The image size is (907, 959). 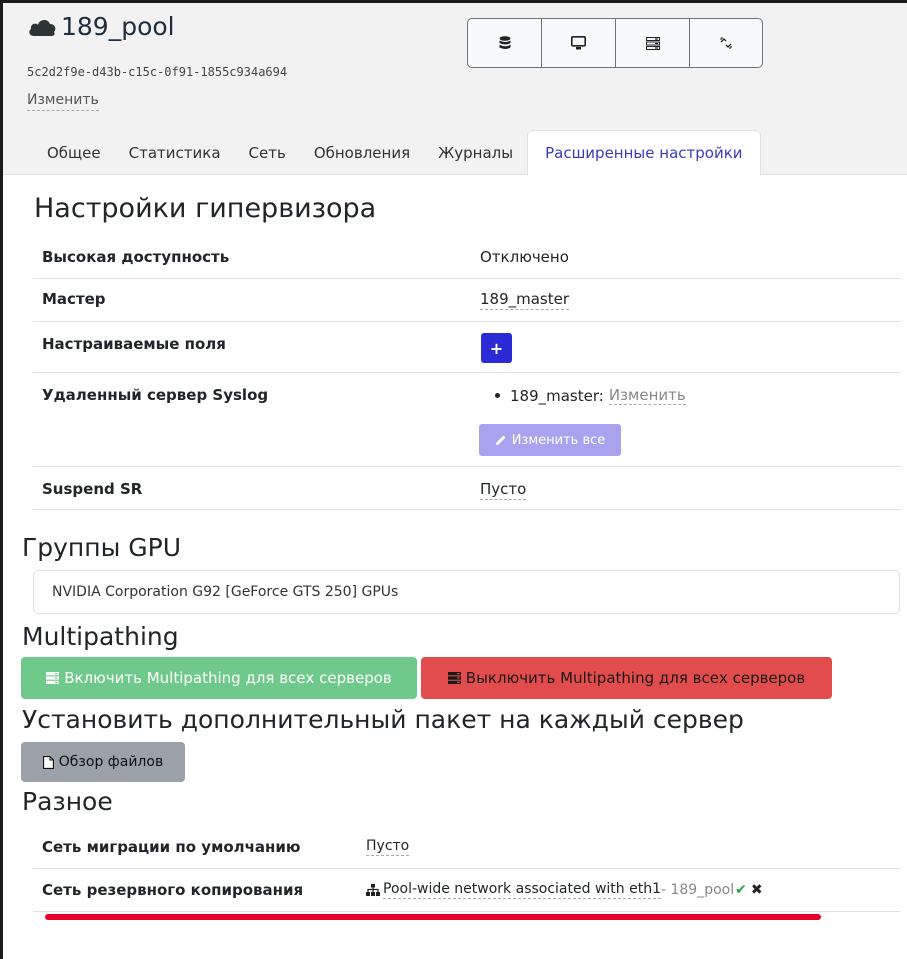 What do you see at coordinates (205, 208) in the screenshot?
I see `hypervisor-settings-heading: Настройки гипервизора` at bounding box center [205, 208].